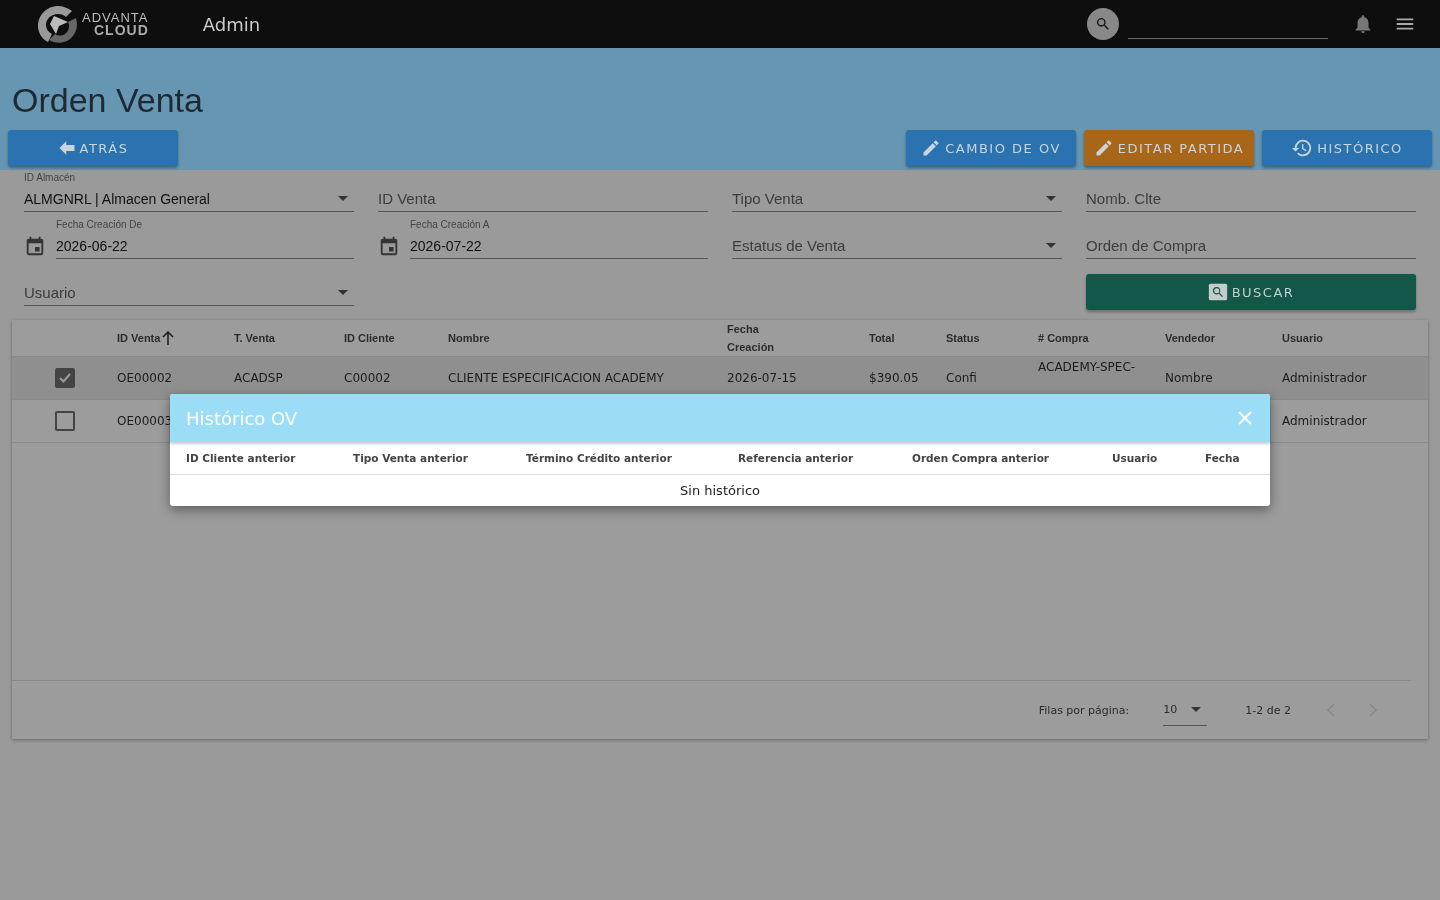  Describe the element at coordinates (232, 24) in the screenshot. I see `app-title: Admin` at that location.